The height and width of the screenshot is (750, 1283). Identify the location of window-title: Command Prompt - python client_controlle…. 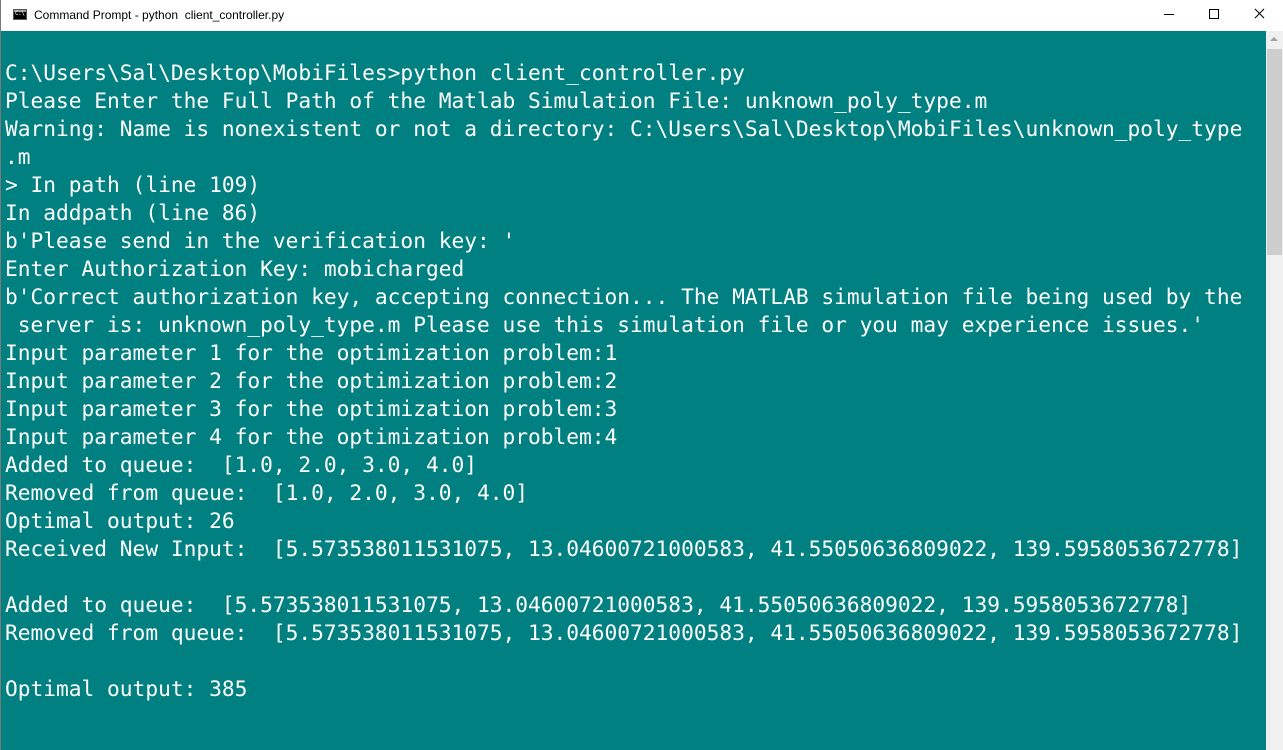
(159, 15).